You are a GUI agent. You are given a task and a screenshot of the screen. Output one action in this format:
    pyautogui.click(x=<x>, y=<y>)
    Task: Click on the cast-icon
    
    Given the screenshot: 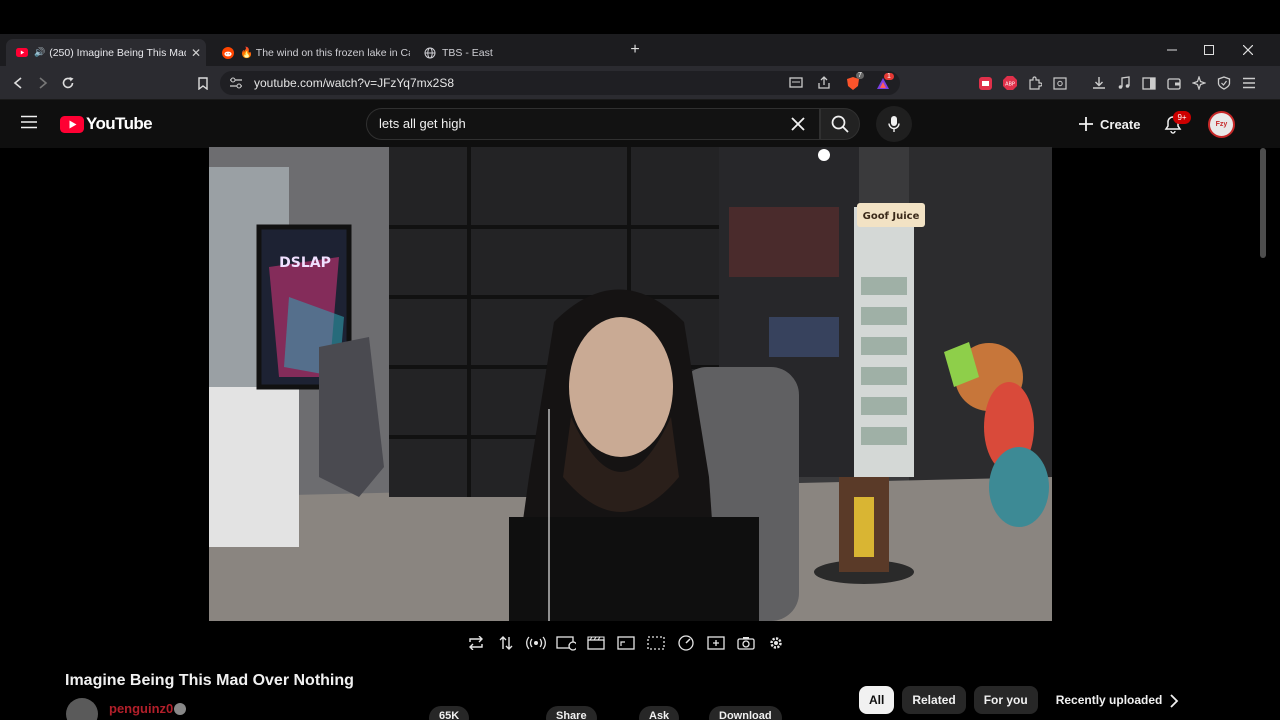 What is the action you would take?
    pyautogui.click(x=796, y=83)
    